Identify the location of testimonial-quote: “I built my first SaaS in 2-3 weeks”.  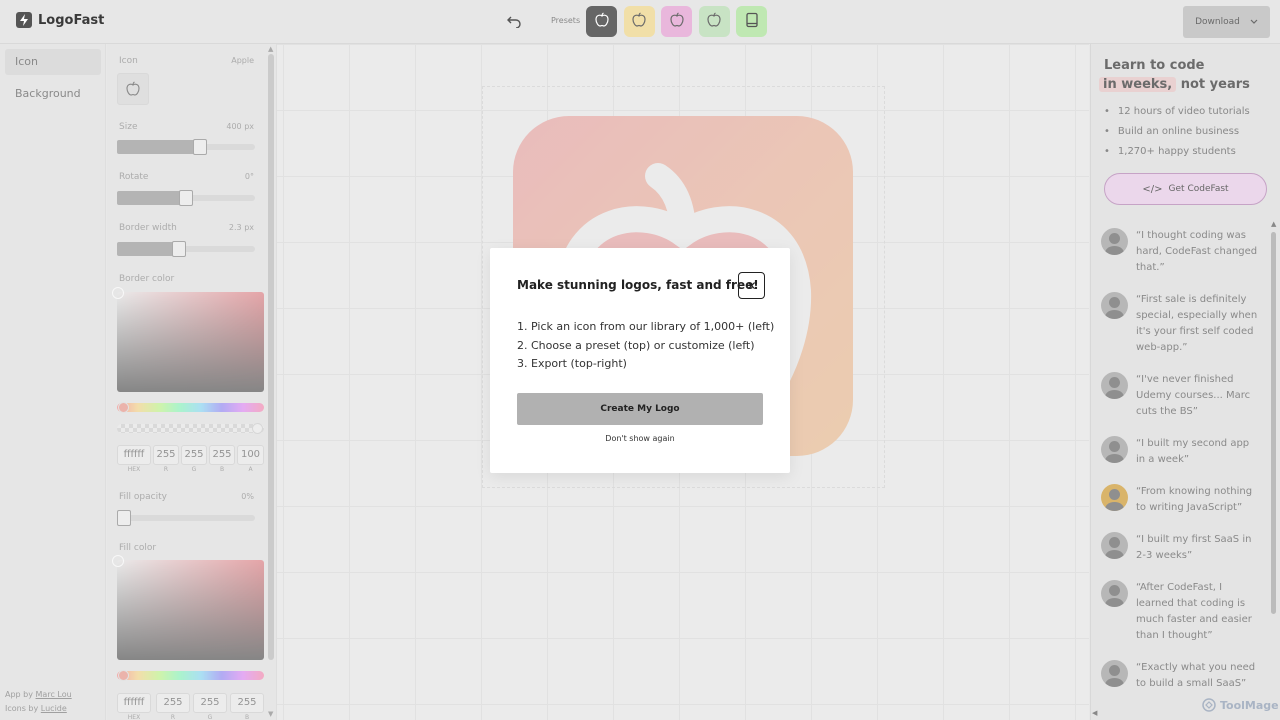
(1194, 547).